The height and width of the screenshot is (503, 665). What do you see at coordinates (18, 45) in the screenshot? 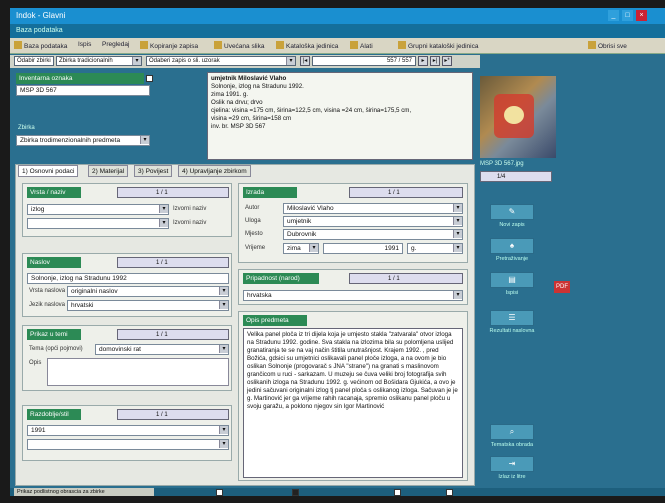
I see `database-icon` at bounding box center [18, 45].